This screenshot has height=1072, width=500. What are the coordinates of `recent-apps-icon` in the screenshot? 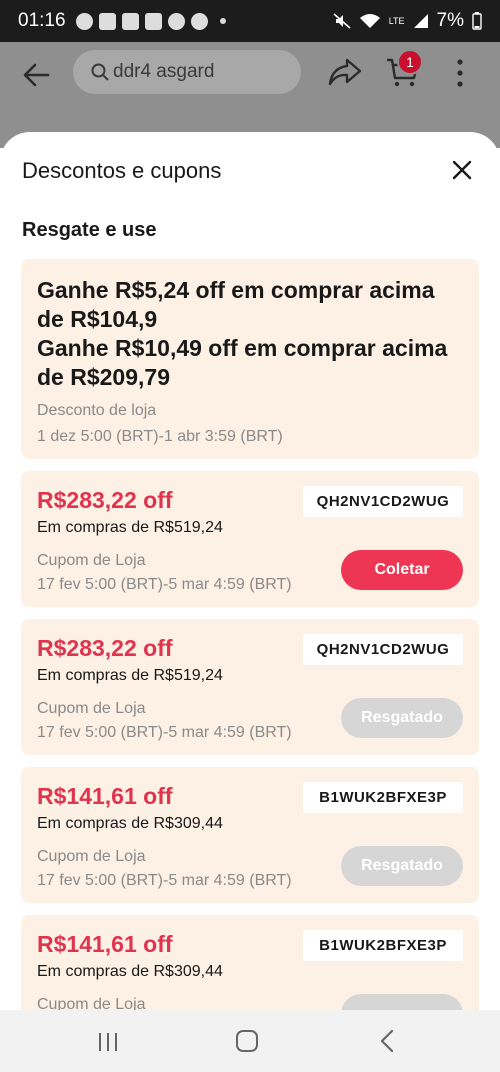 It's located at (108, 1042).